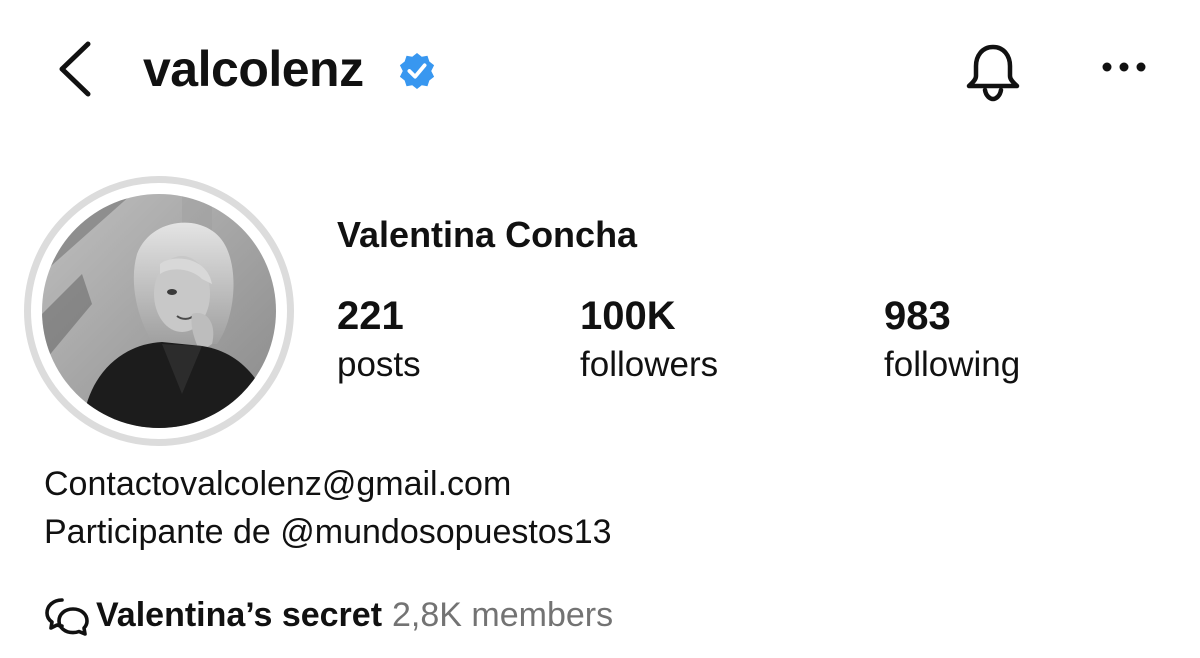 The height and width of the screenshot is (658, 1200). I want to click on back-button, so click(74, 70).